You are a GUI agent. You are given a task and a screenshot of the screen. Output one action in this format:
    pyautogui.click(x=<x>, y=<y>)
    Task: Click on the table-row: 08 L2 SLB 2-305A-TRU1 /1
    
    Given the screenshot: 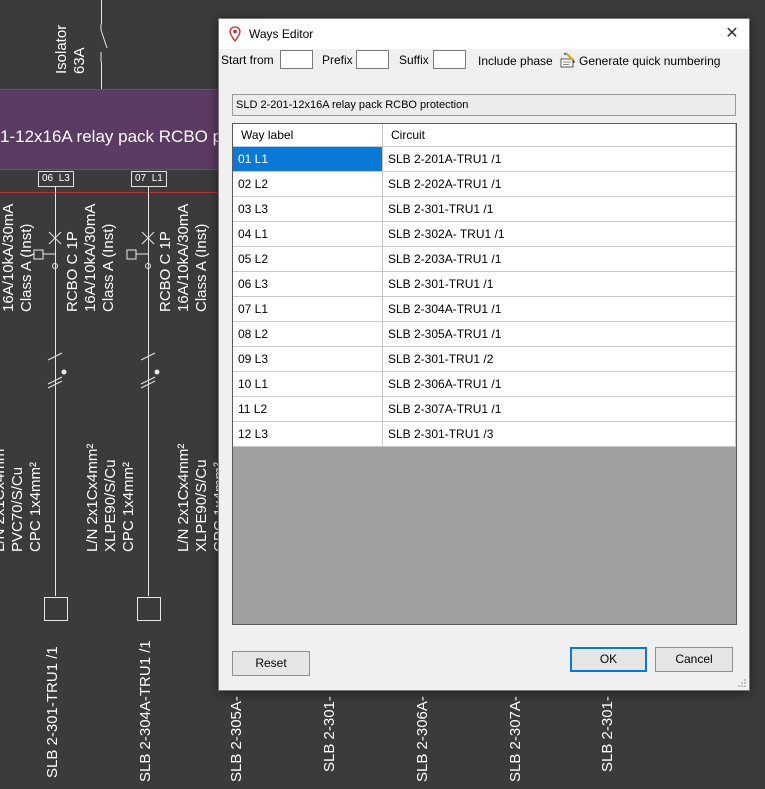 What is the action you would take?
    pyautogui.click(x=484, y=334)
    